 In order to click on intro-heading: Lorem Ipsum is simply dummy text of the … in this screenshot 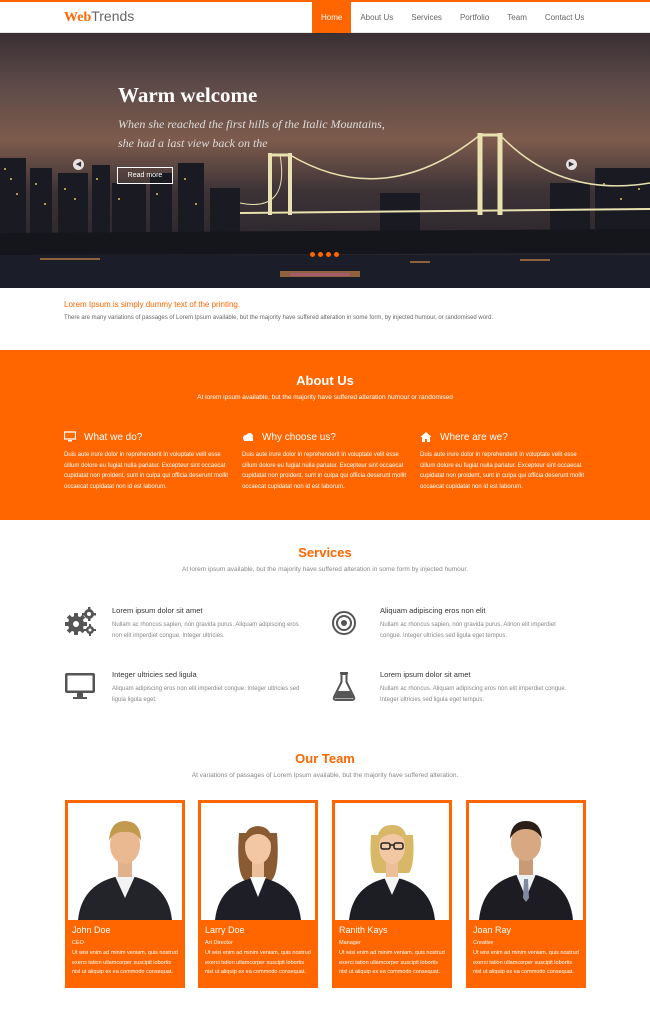, I will do `click(152, 304)`.